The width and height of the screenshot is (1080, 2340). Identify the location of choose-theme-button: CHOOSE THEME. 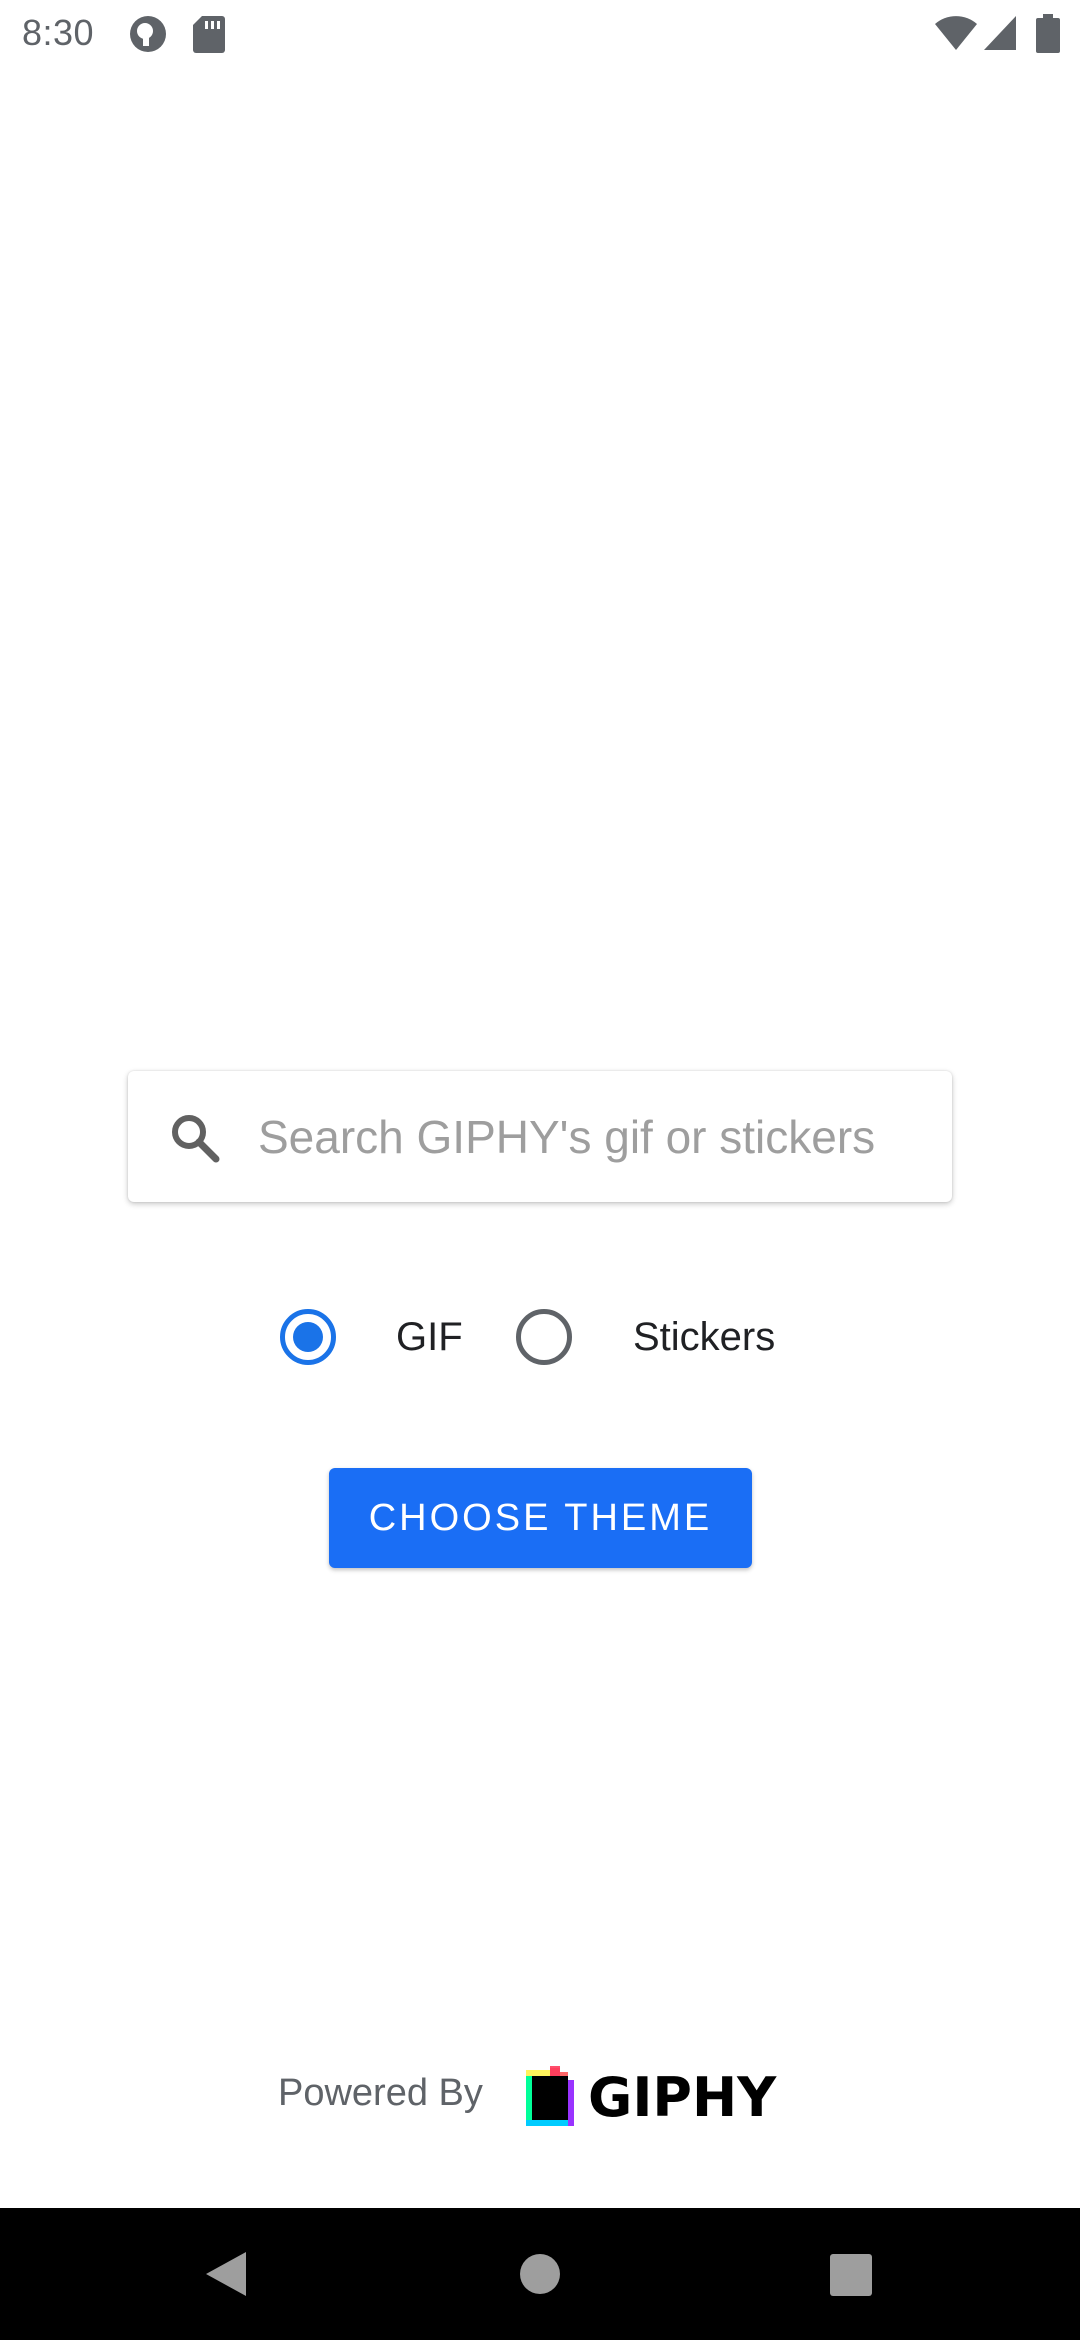
(540, 1518).